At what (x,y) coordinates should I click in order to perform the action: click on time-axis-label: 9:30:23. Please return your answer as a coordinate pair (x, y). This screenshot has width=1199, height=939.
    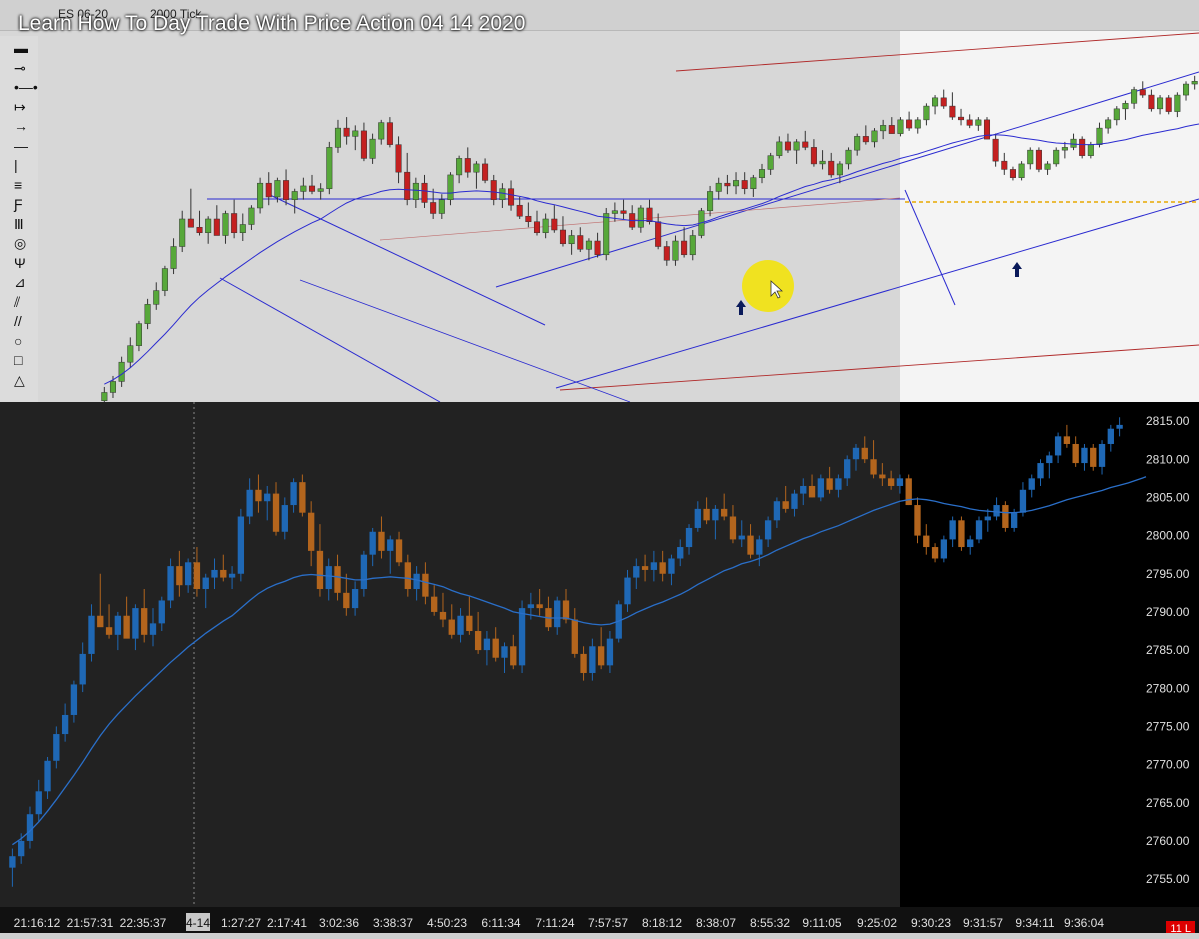
    Looking at the image, I should click on (931, 923).